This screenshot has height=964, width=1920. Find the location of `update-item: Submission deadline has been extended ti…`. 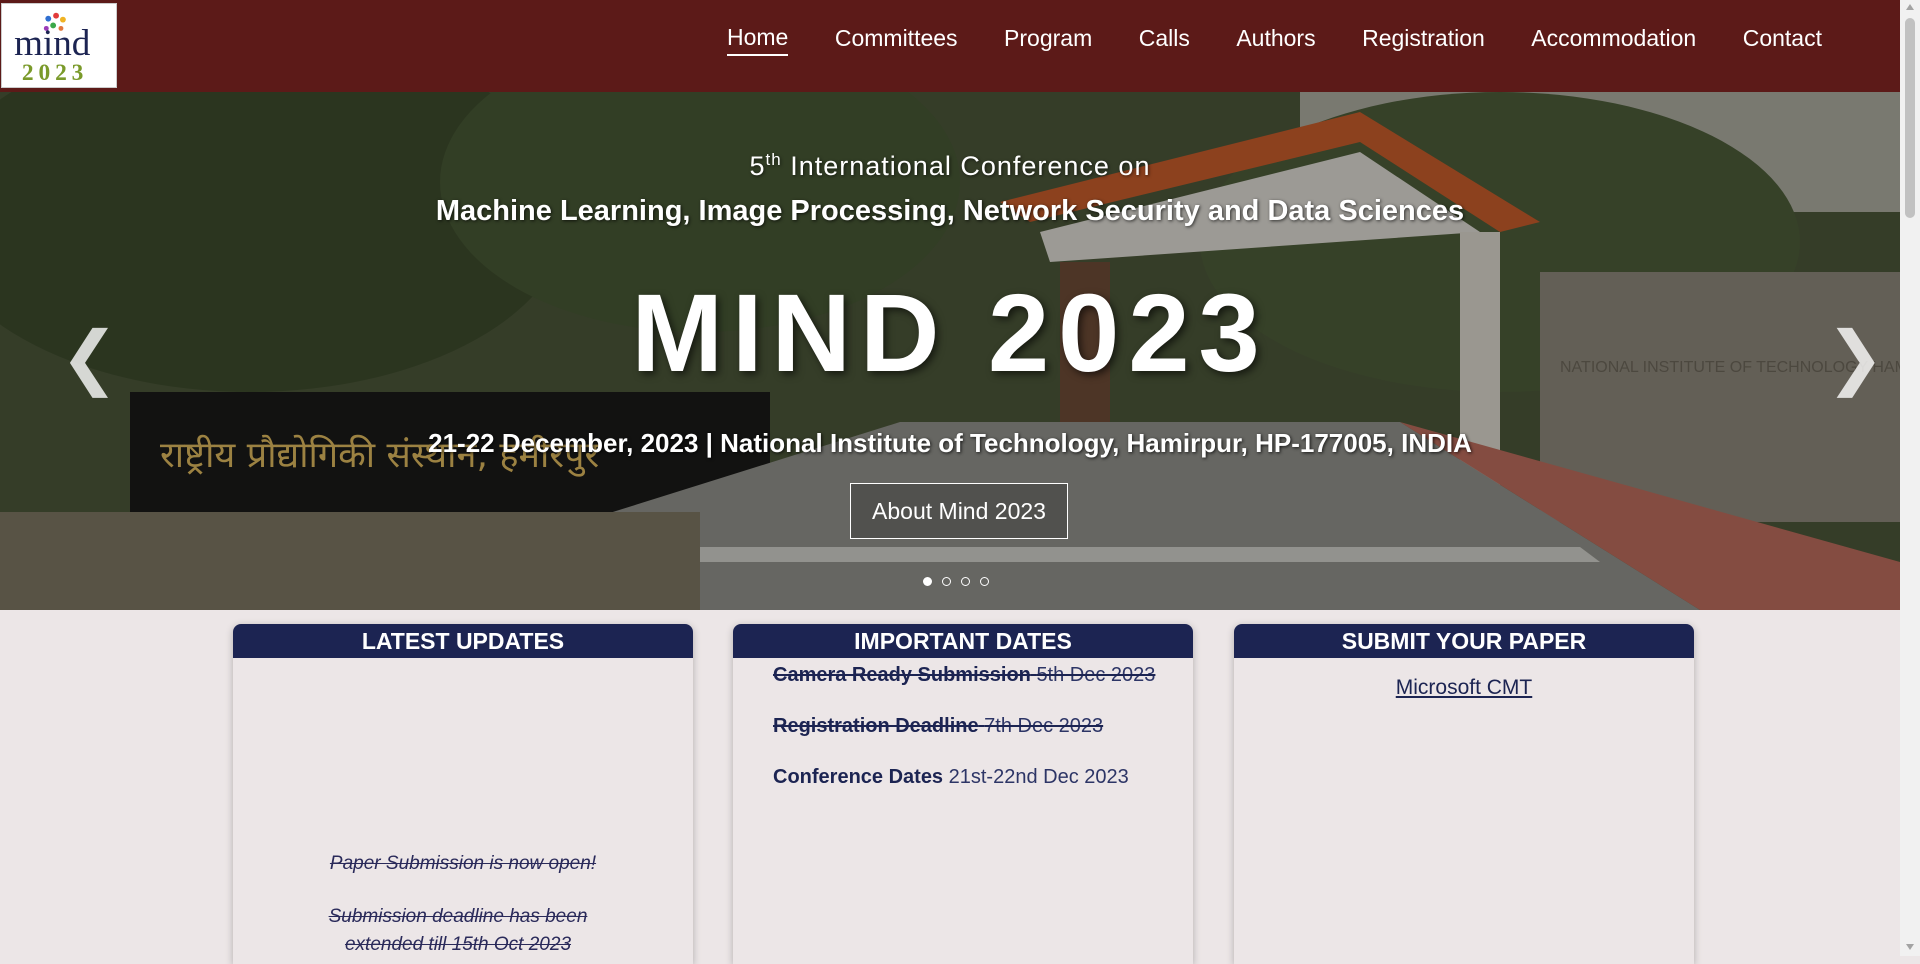

update-item: Submission deadline has been extended ti… is located at coordinates (458, 930).